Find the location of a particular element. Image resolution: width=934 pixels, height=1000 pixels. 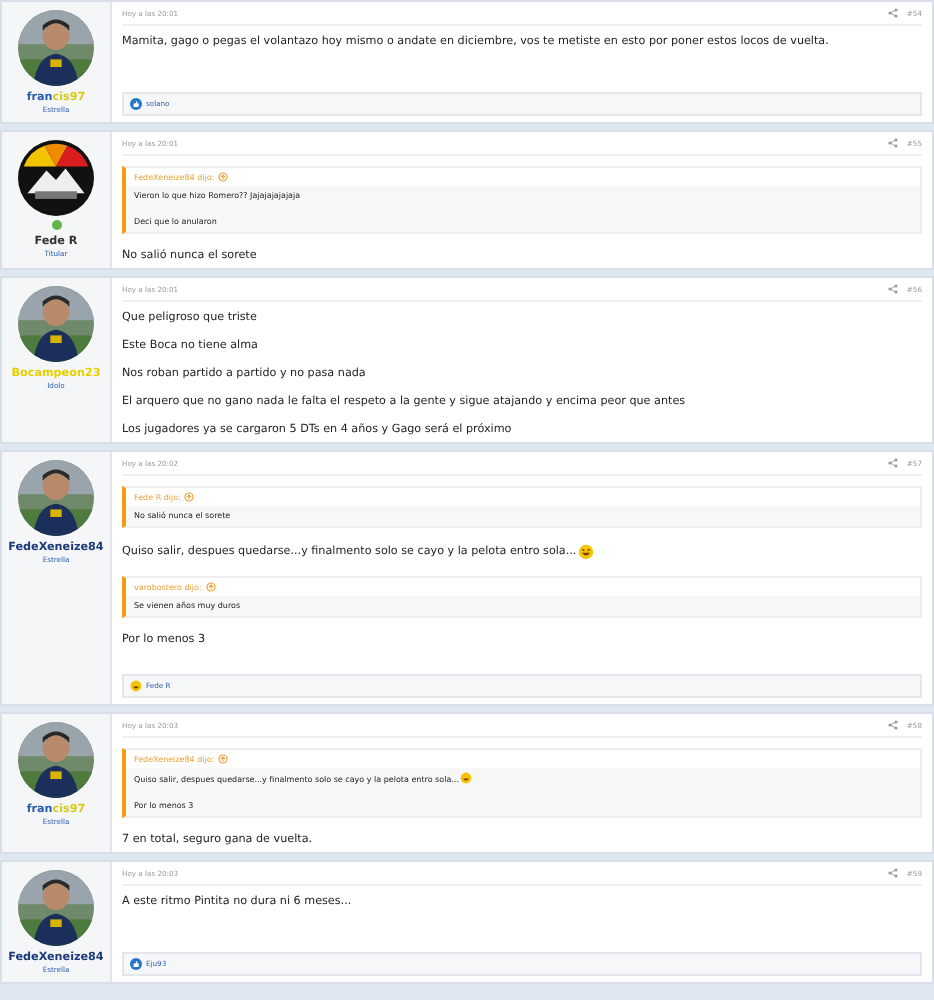

laughing-emoji-icon is located at coordinates (136, 686).